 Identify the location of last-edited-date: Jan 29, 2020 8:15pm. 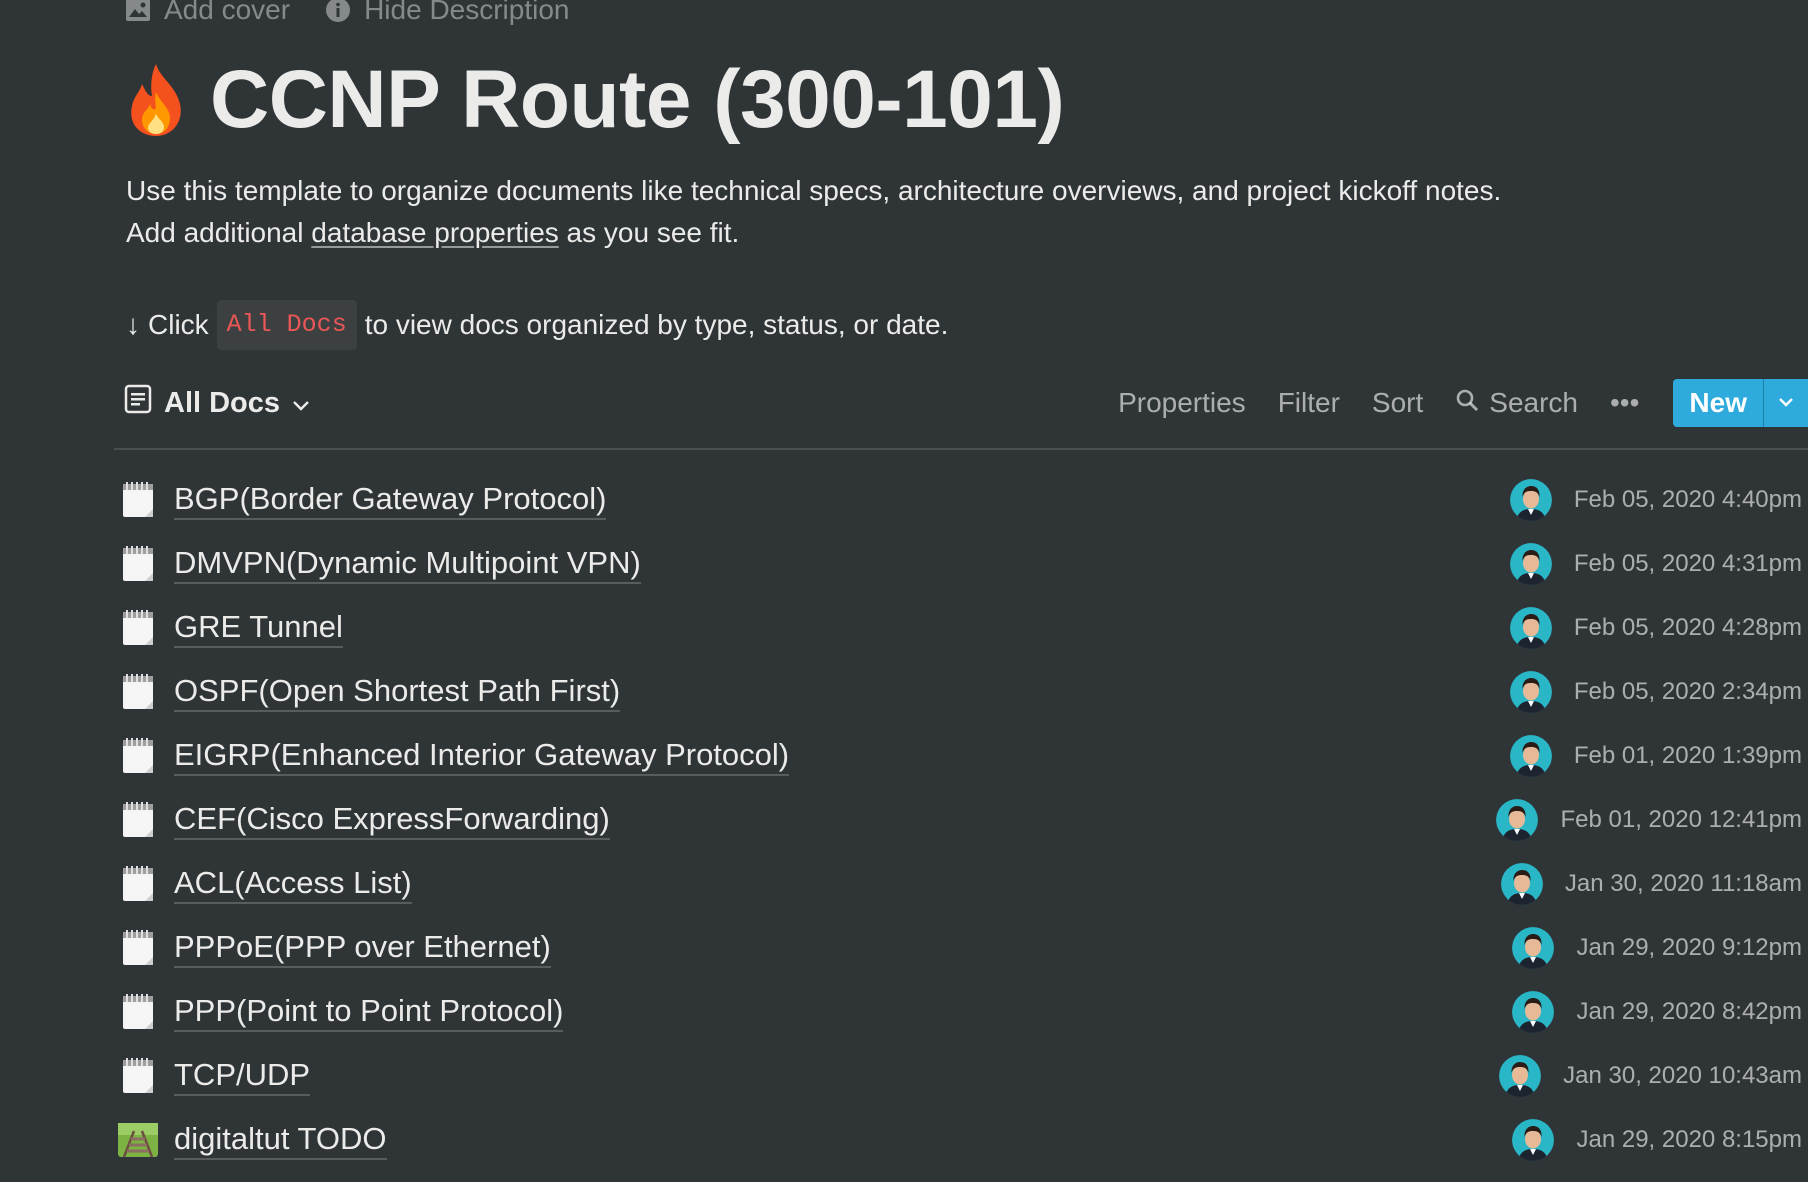
(1689, 1139).